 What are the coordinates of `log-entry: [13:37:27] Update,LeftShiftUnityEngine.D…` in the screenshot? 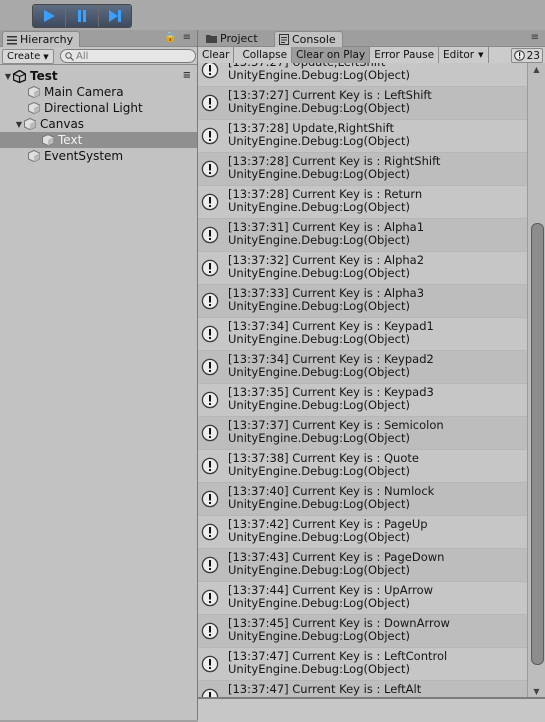 It's located at (363, 75).